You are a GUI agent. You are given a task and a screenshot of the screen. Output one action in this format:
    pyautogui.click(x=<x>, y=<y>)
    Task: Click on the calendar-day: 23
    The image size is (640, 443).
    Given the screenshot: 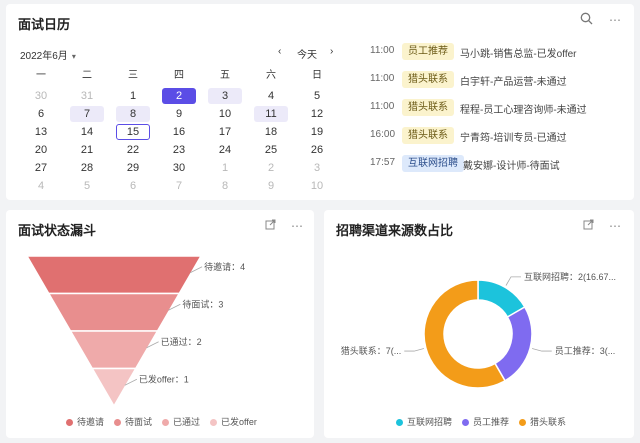 What is the action you would take?
    pyautogui.click(x=179, y=150)
    